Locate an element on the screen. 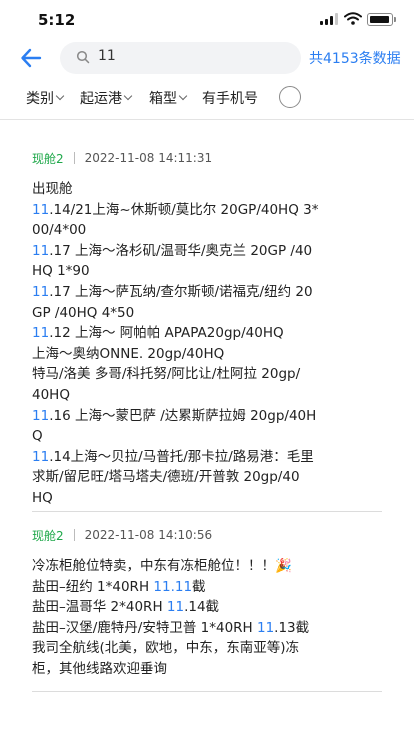 Image resolution: width=414 pixels, height=736 pixels. post-line: 求斯/留尼旺/塔马塔夫/德班/开普敦 20gp/40 is located at coordinates (207, 477).